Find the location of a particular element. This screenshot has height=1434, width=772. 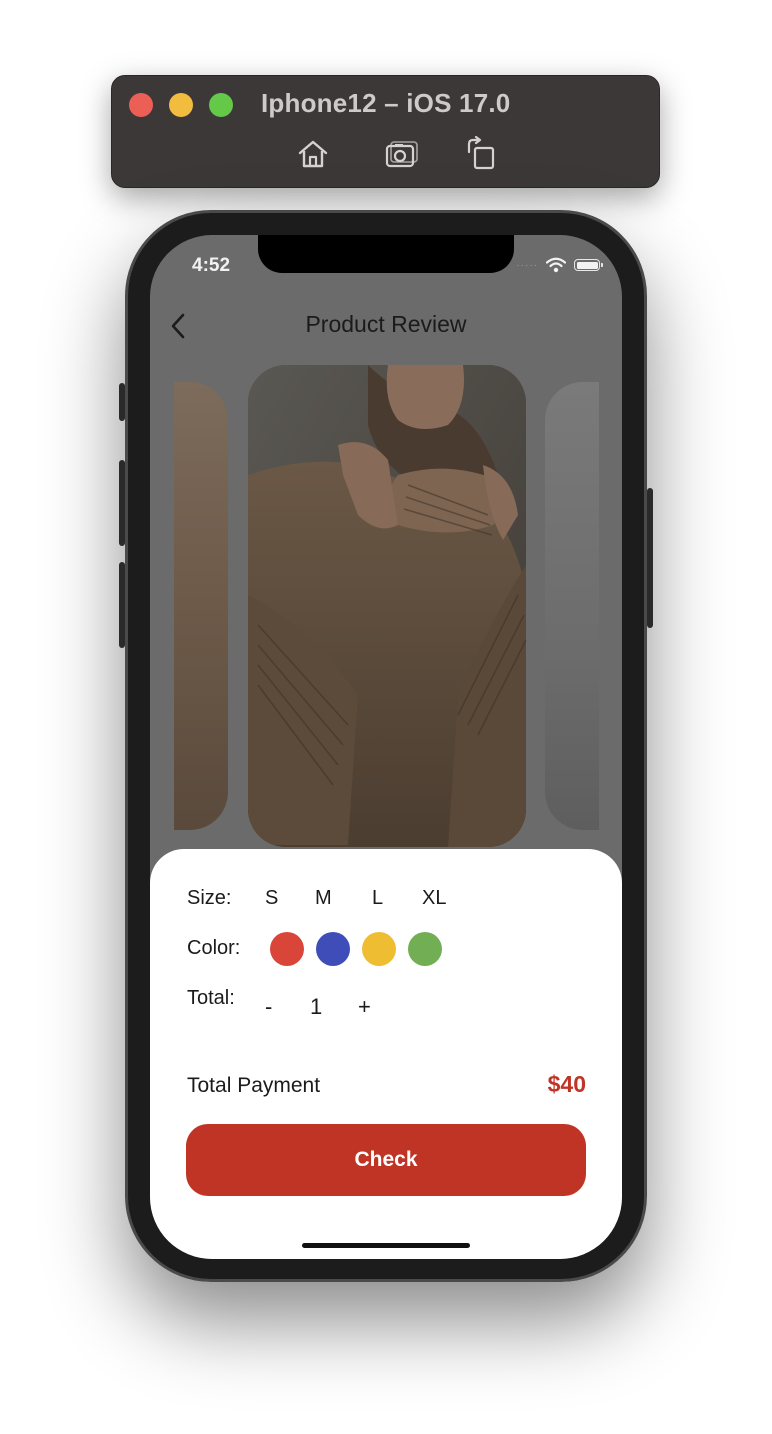

screenshot-icon is located at coordinates (401, 154).